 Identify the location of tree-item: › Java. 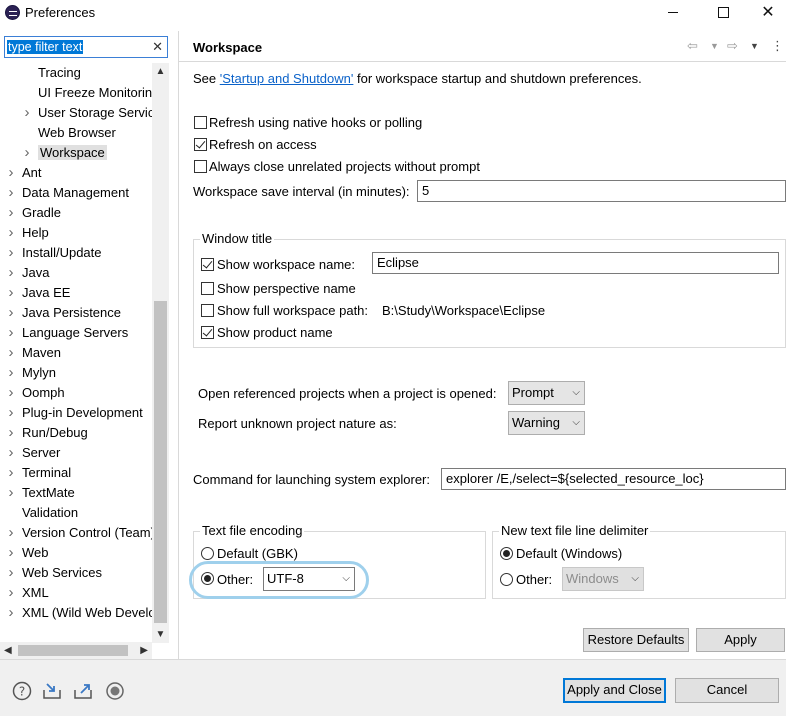
(28, 273).